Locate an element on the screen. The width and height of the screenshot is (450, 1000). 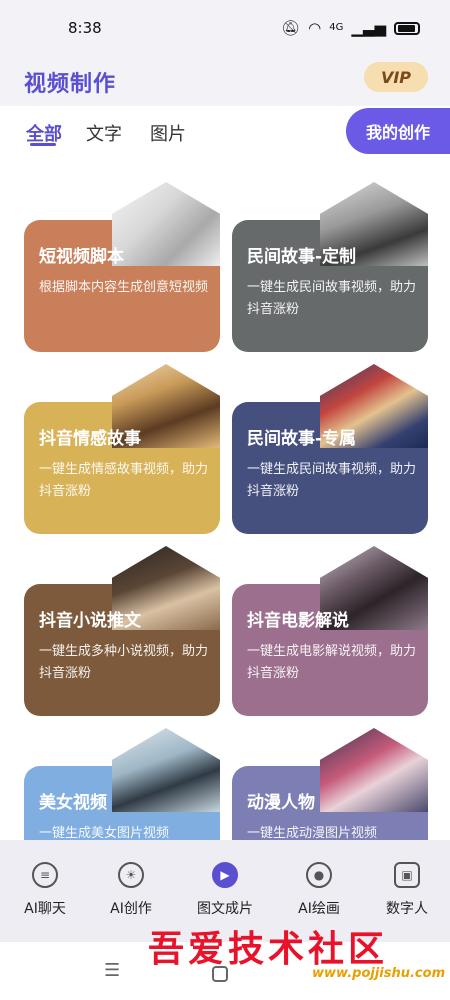
my-creation-button: 我的创作 is located at coordinates (398, 131).